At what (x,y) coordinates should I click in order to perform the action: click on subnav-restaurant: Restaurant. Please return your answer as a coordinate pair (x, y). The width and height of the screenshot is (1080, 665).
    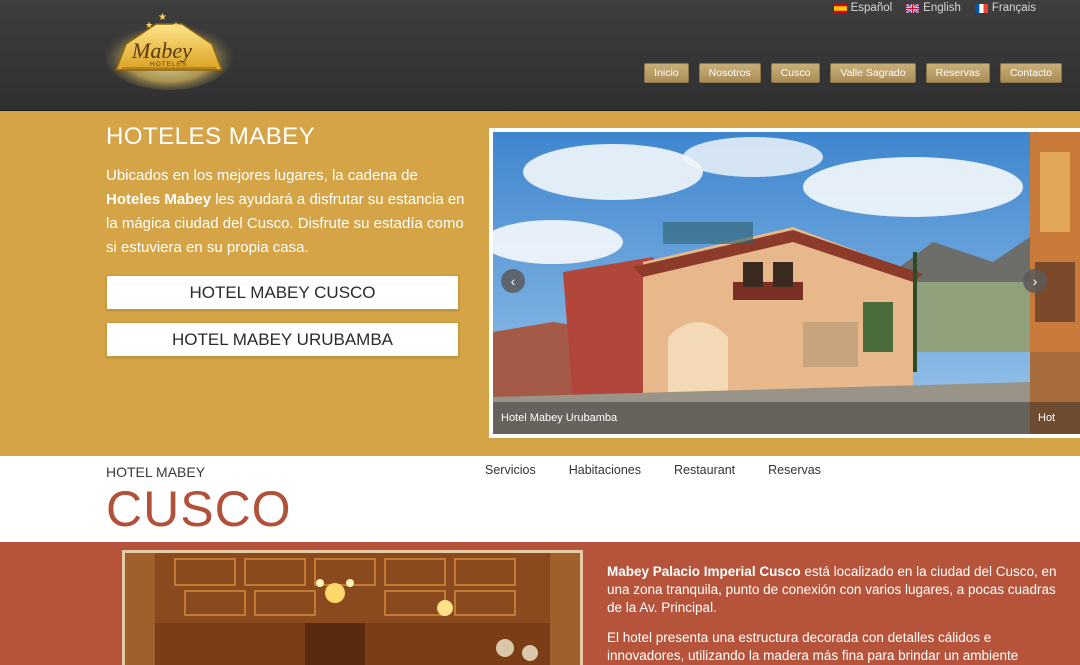
    Looking at the image, I should click on (704, 470).